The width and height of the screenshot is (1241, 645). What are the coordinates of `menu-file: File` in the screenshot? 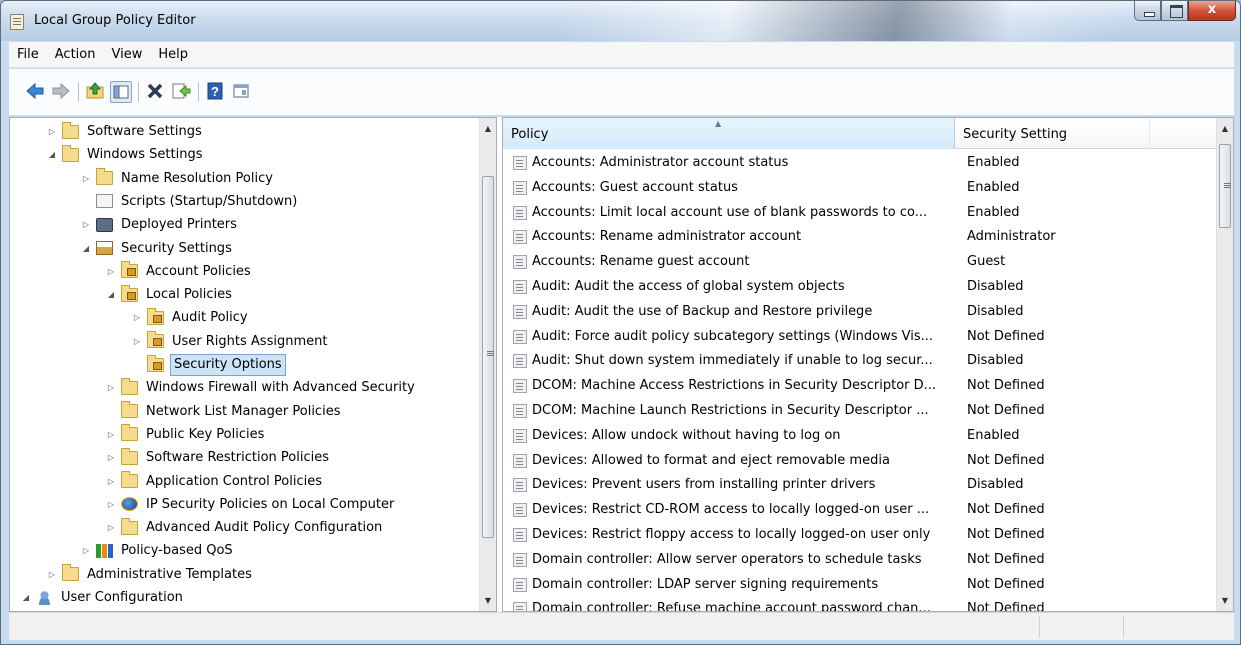 It's located at (28, 55).